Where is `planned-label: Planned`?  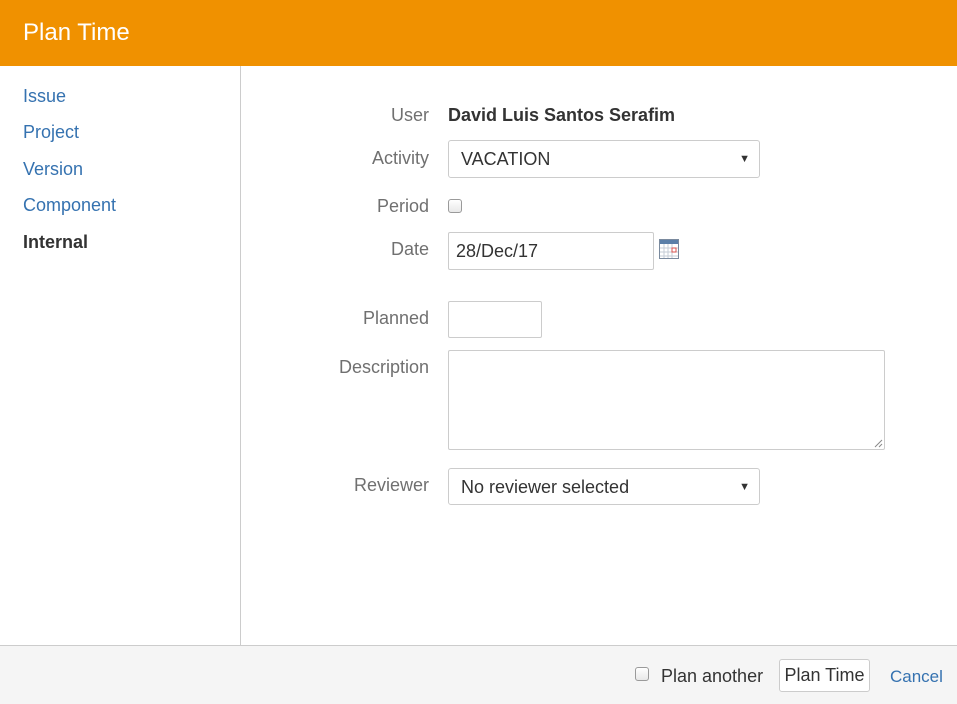
planned-label: Planned is located at coordinates (395, 318).